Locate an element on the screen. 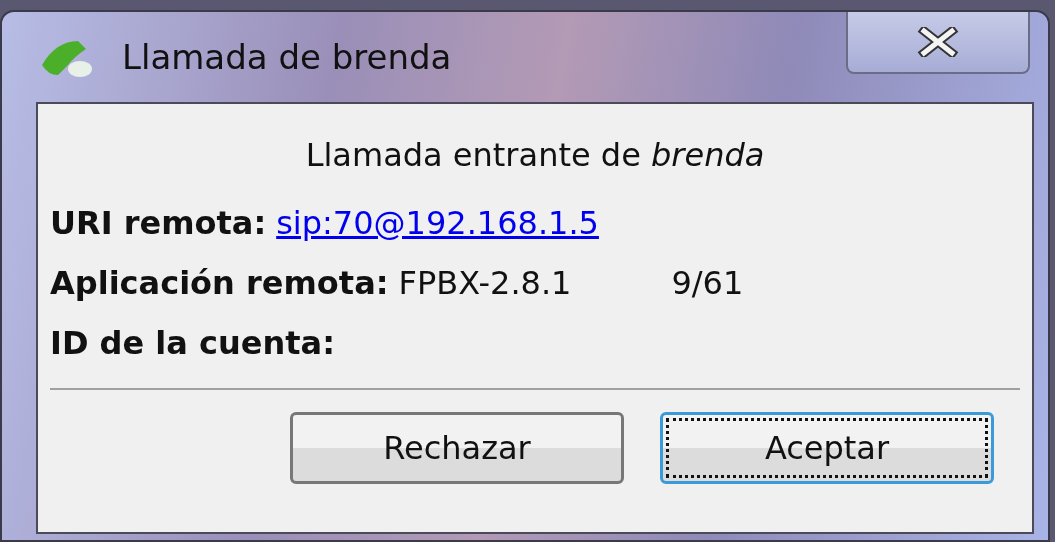  reject-button: Rechazar is located at coordinates (457, 448).